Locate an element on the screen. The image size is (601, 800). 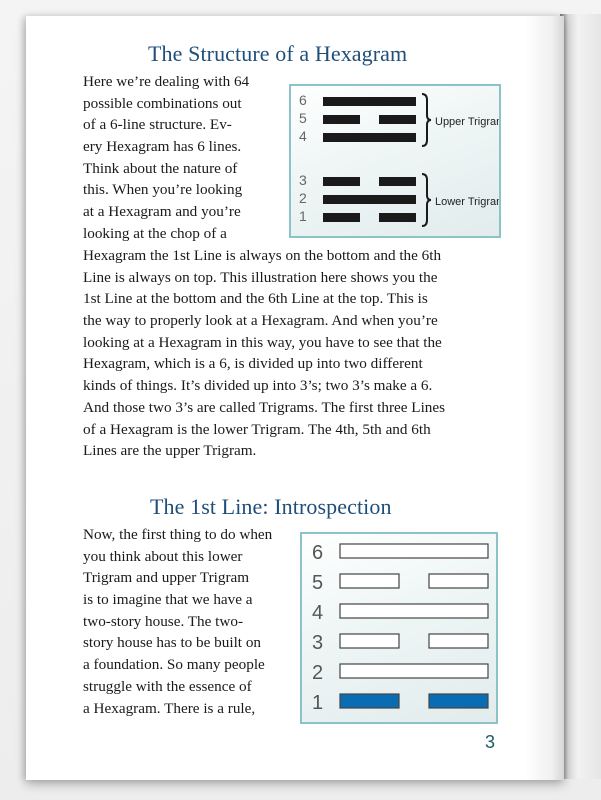
text-line: at a Hexagram and you’re is located at coordinates (162, 212).